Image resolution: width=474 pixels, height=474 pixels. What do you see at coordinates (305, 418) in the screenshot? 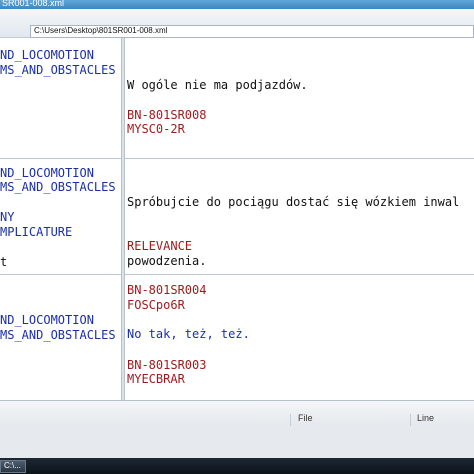
I see `status-file-label: File` at bounding box center [305, 418].